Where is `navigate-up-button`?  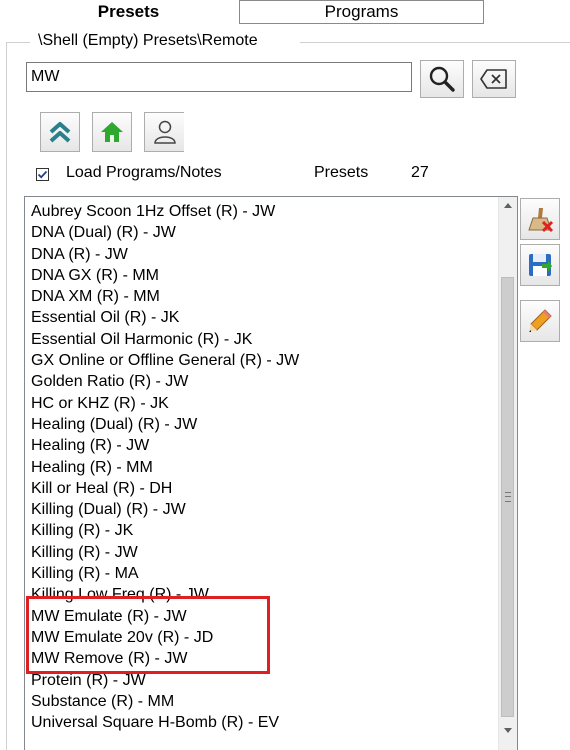 navigate-up-button is located at coordinates (60, 132).